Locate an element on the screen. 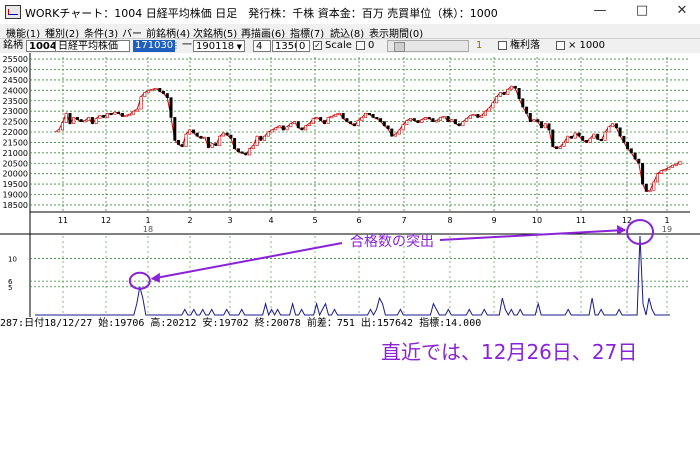  price-tick-label: 25000 is located at coordinates (15, 70).